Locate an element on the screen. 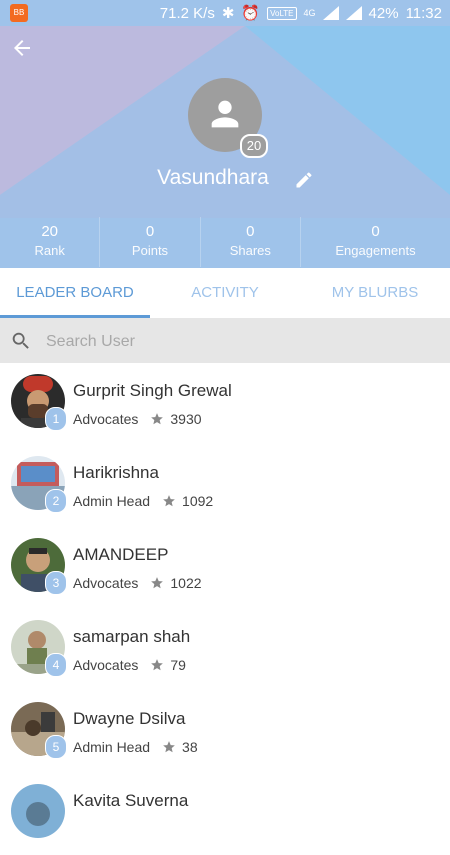 The image size is (450, 855). tab-bar: LEADER BOARD ACTIVITY MY BLURBS is located at coordinates (225, 293).